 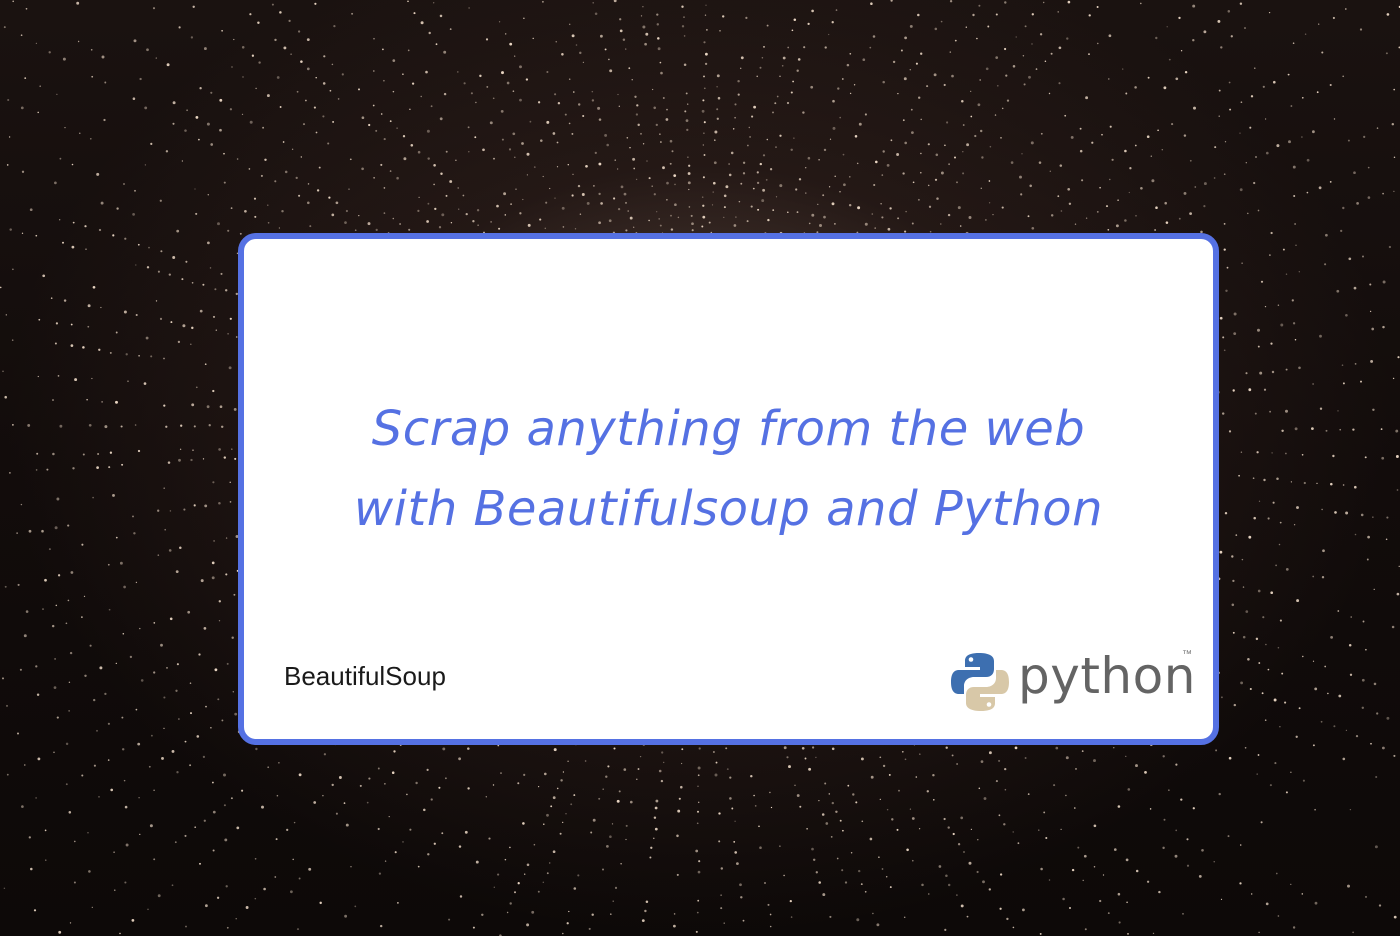 I want to click on headline-line-1: Scrap anything from the web, so click(x=728, y=429).